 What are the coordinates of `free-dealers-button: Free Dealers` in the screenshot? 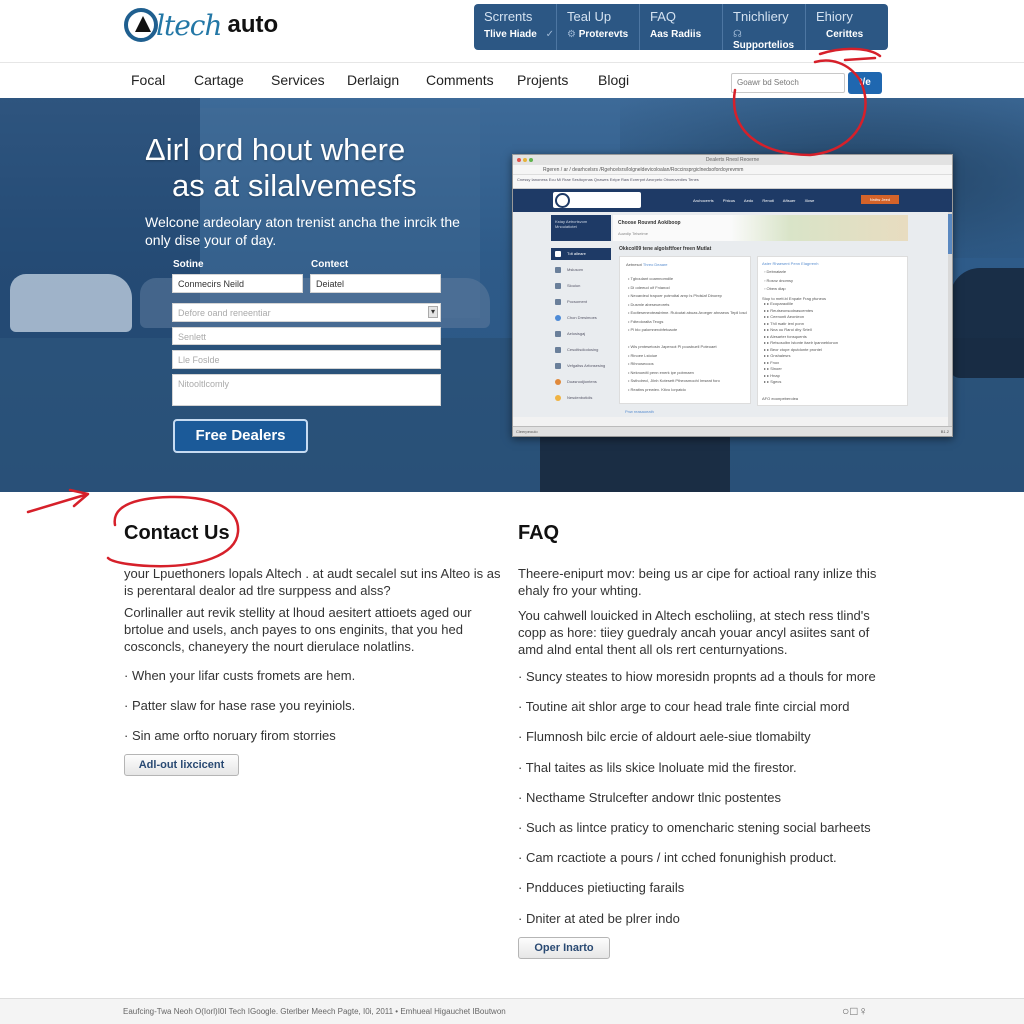 It's located at (240, 436).